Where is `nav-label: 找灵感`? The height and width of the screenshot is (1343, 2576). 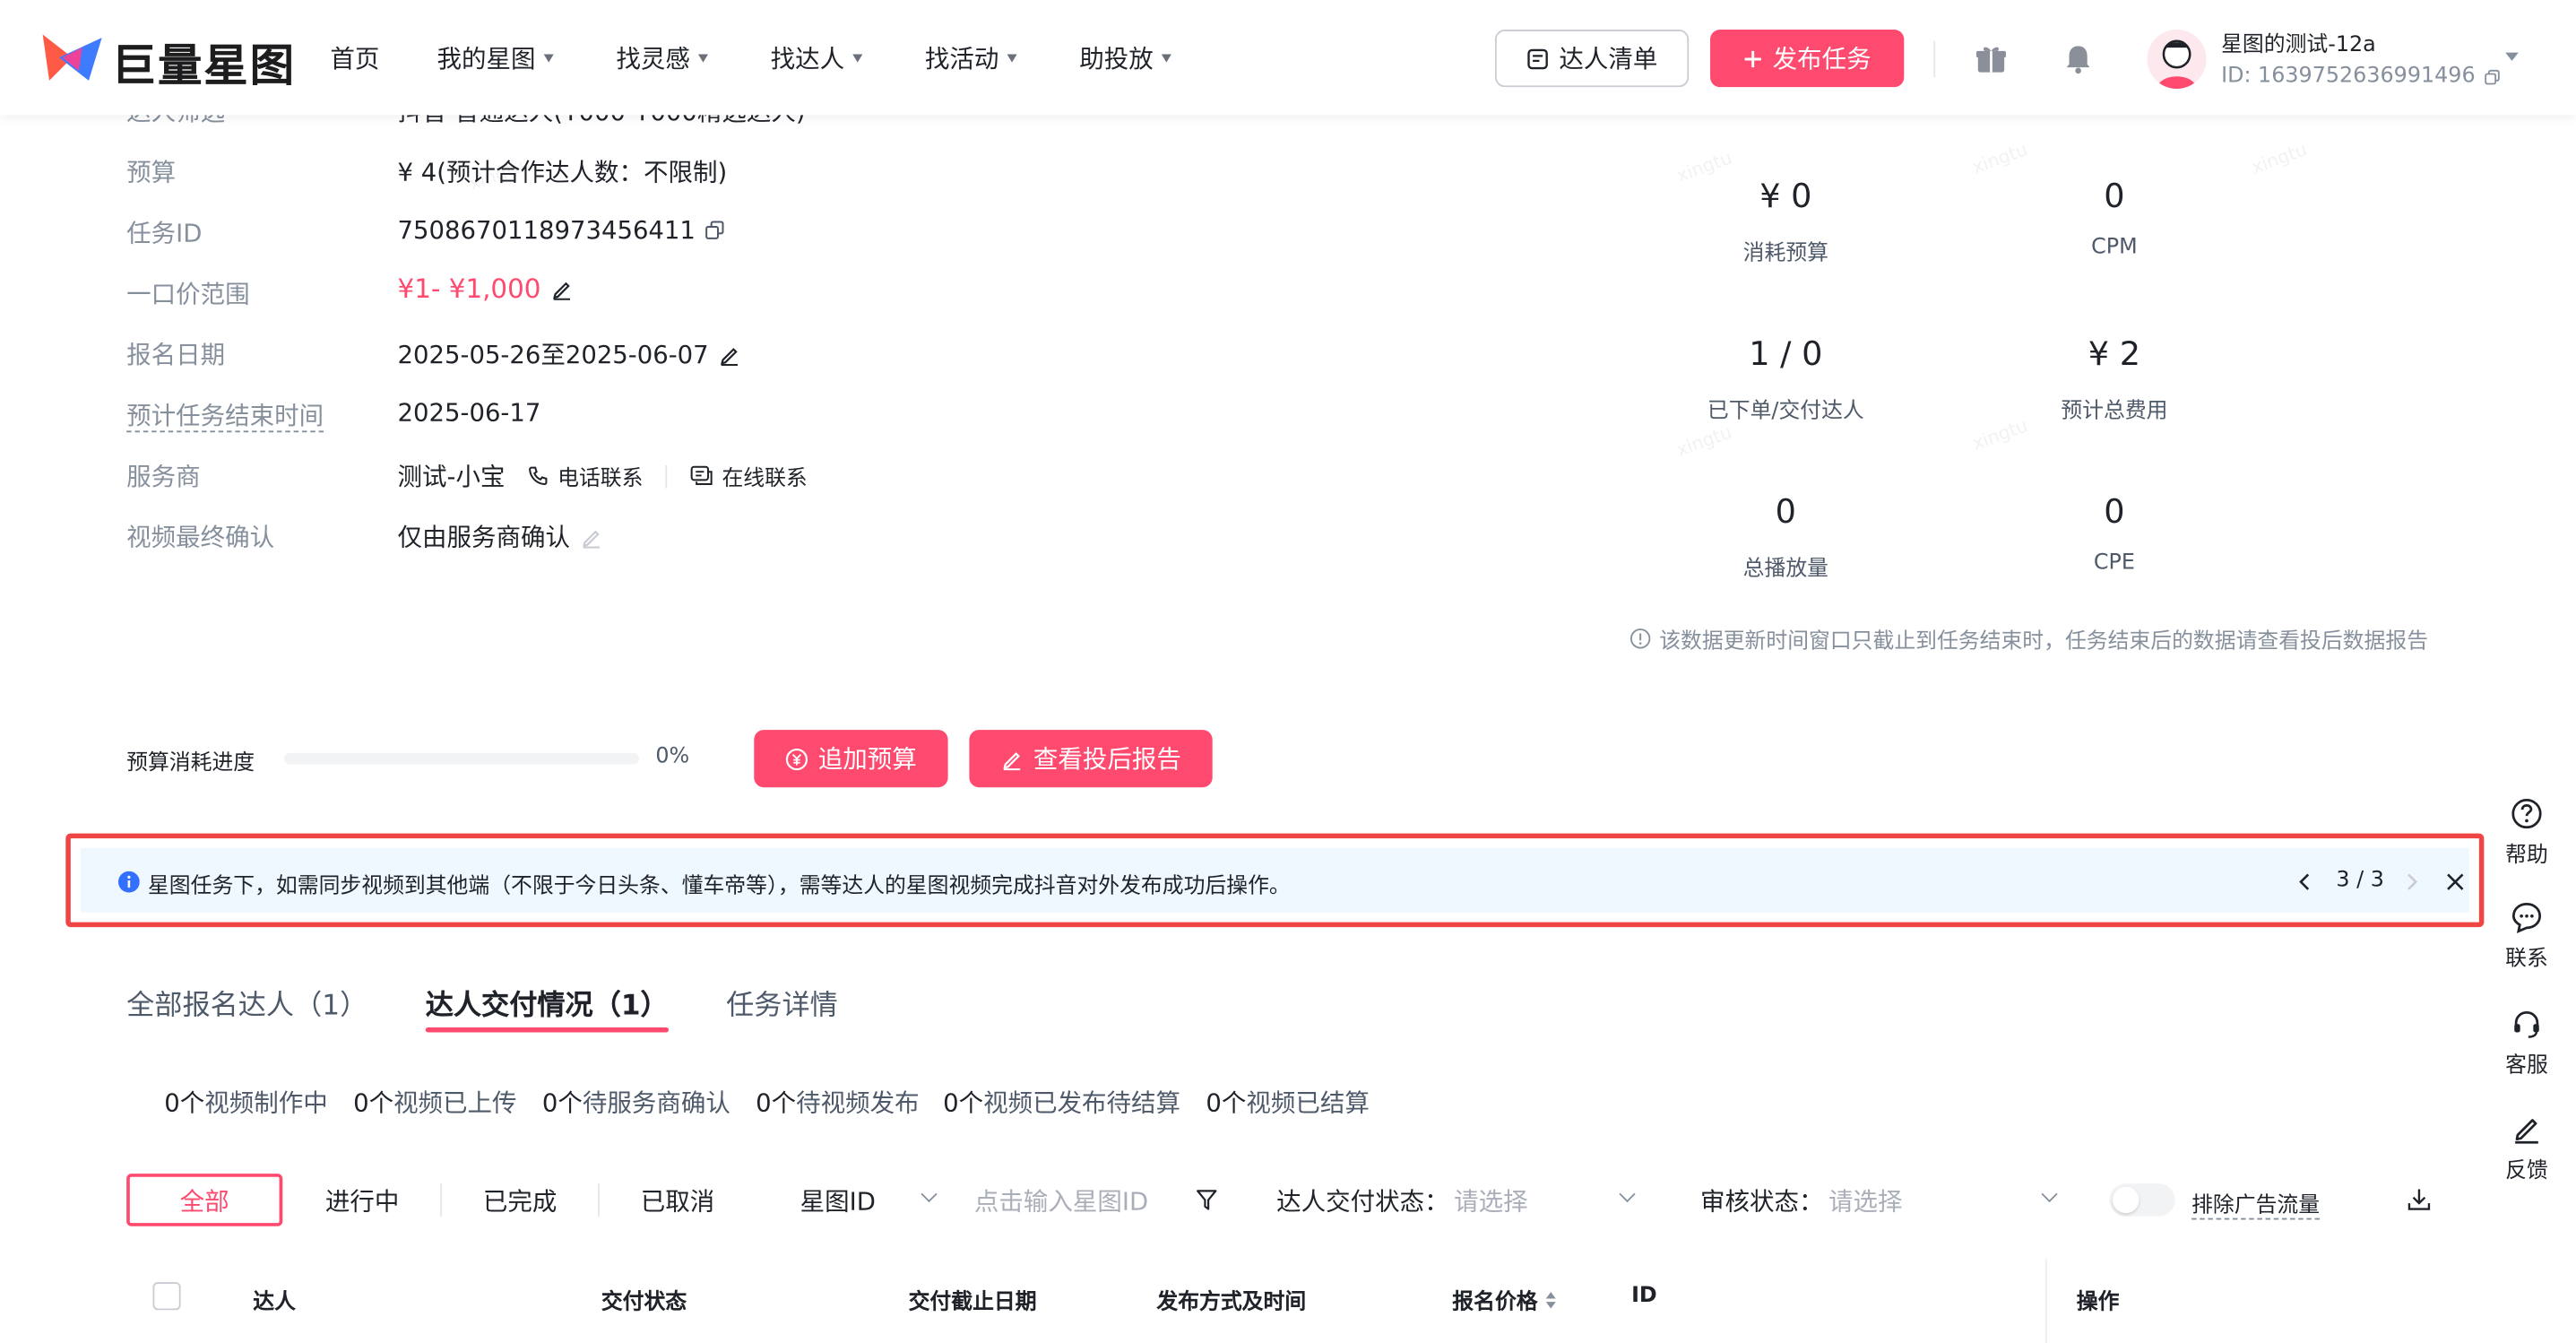 nav-label: 找灵感 is located at coordinates (653, 59).